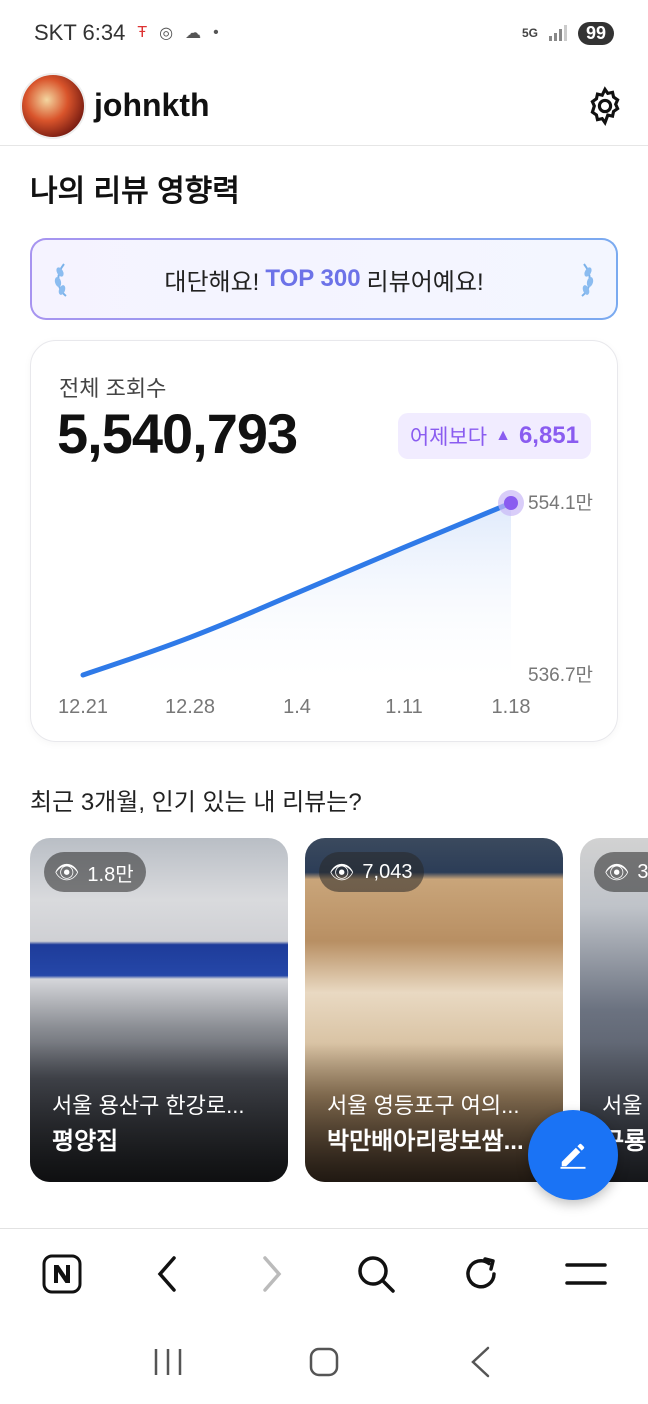  I want to click on avatar, so click(53, 105).